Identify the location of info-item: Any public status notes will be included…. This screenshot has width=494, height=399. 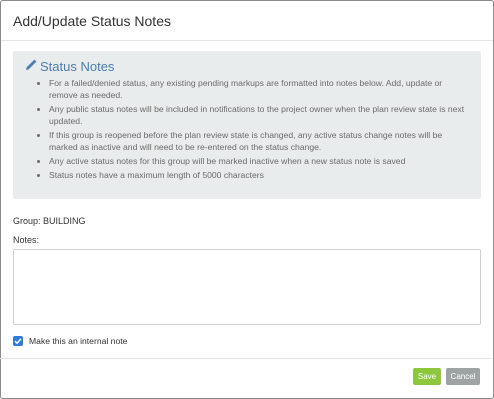
(259, 115).